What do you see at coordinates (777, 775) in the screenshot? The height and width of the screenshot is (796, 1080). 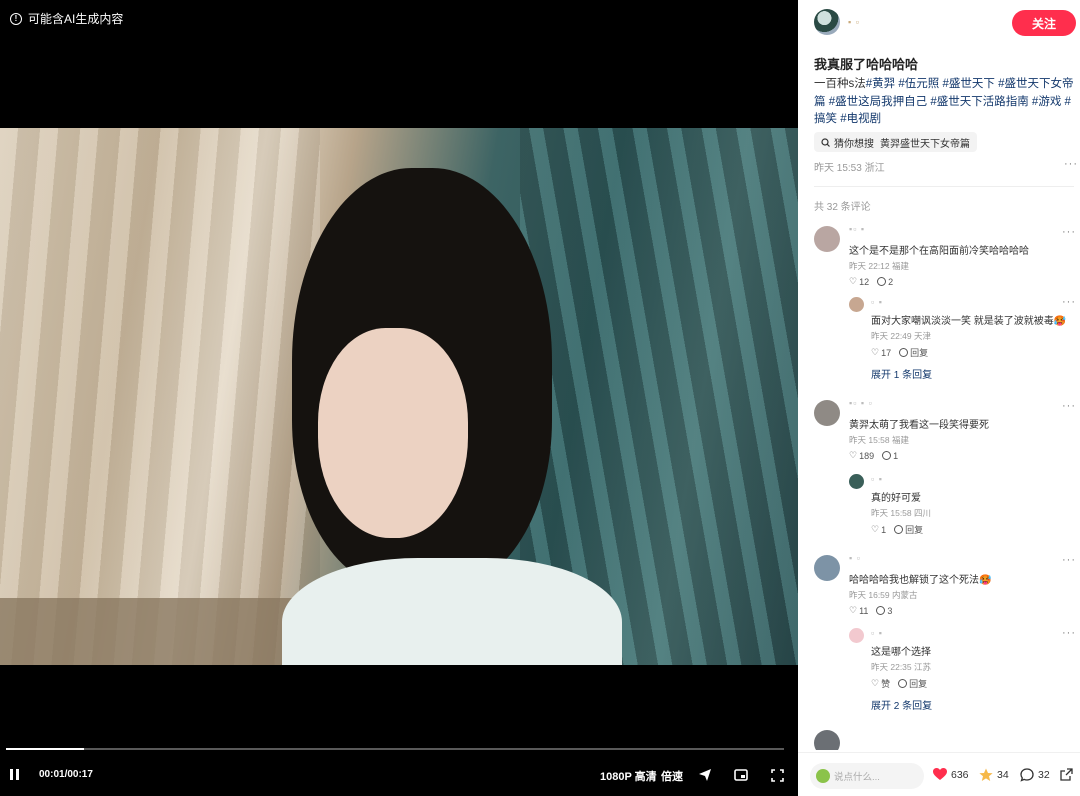 I see `fullscreen-icon` at bounding box center [777, 775].